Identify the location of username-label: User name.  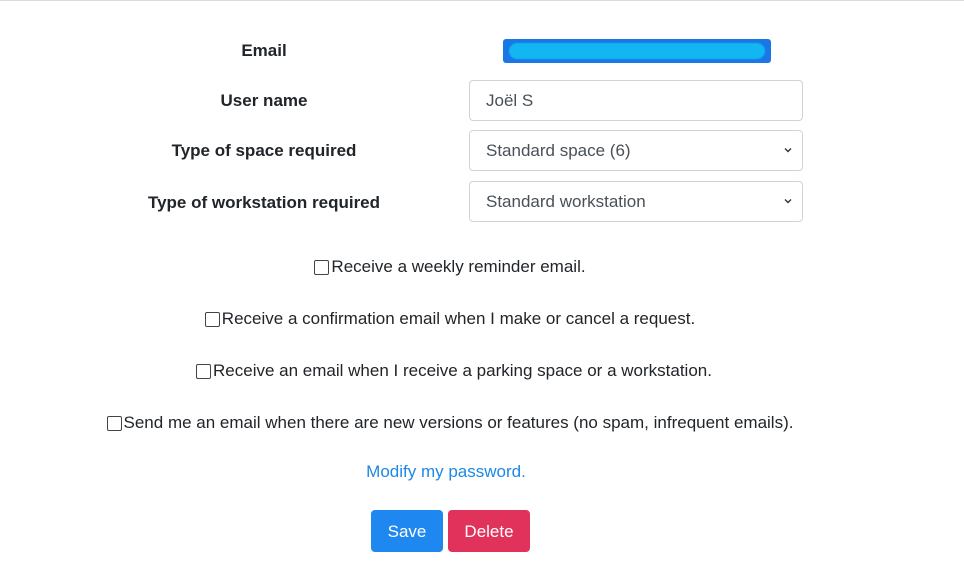
(264, 100).